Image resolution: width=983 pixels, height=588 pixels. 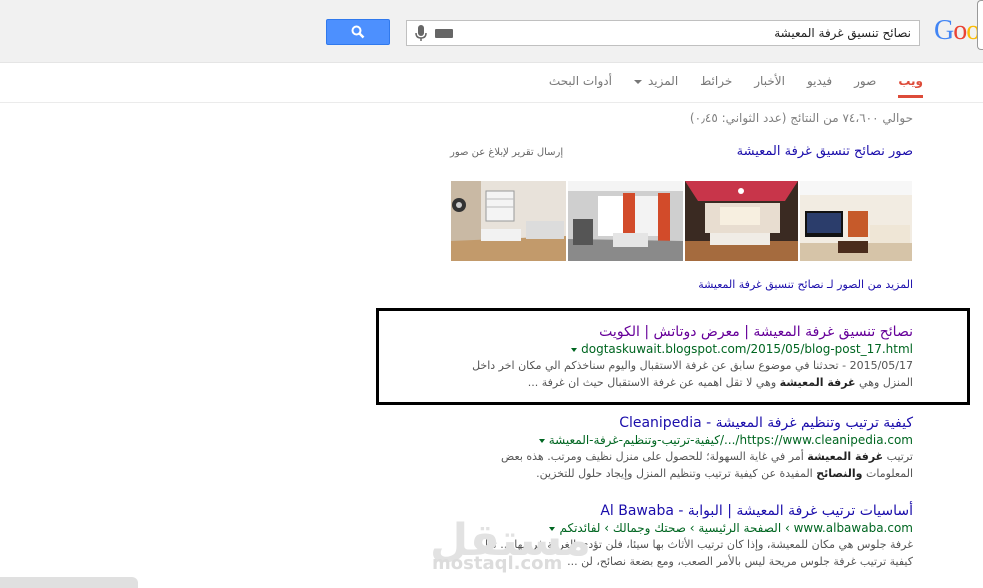 What do you see at coordinates (663, 33) in the screenshot?
I see `search-input: نصائح تنسيق غرفة المعيشة` at bounding box center [663, 33].